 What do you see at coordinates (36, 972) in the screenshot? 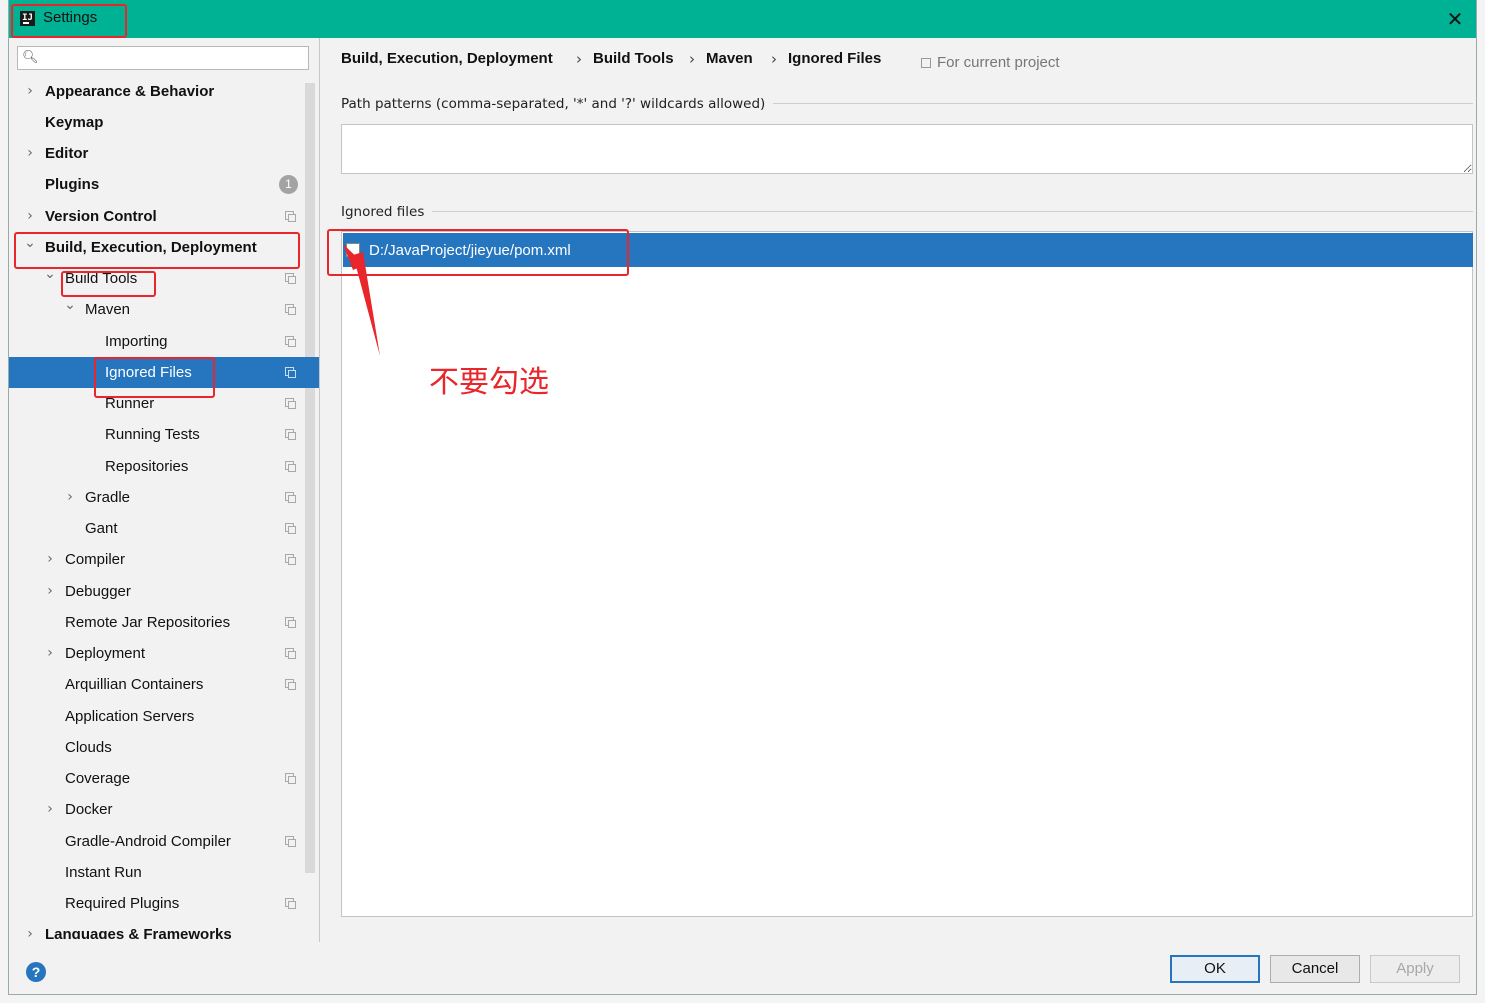
I see `help-button: ?` at bounding box center [36, 972].